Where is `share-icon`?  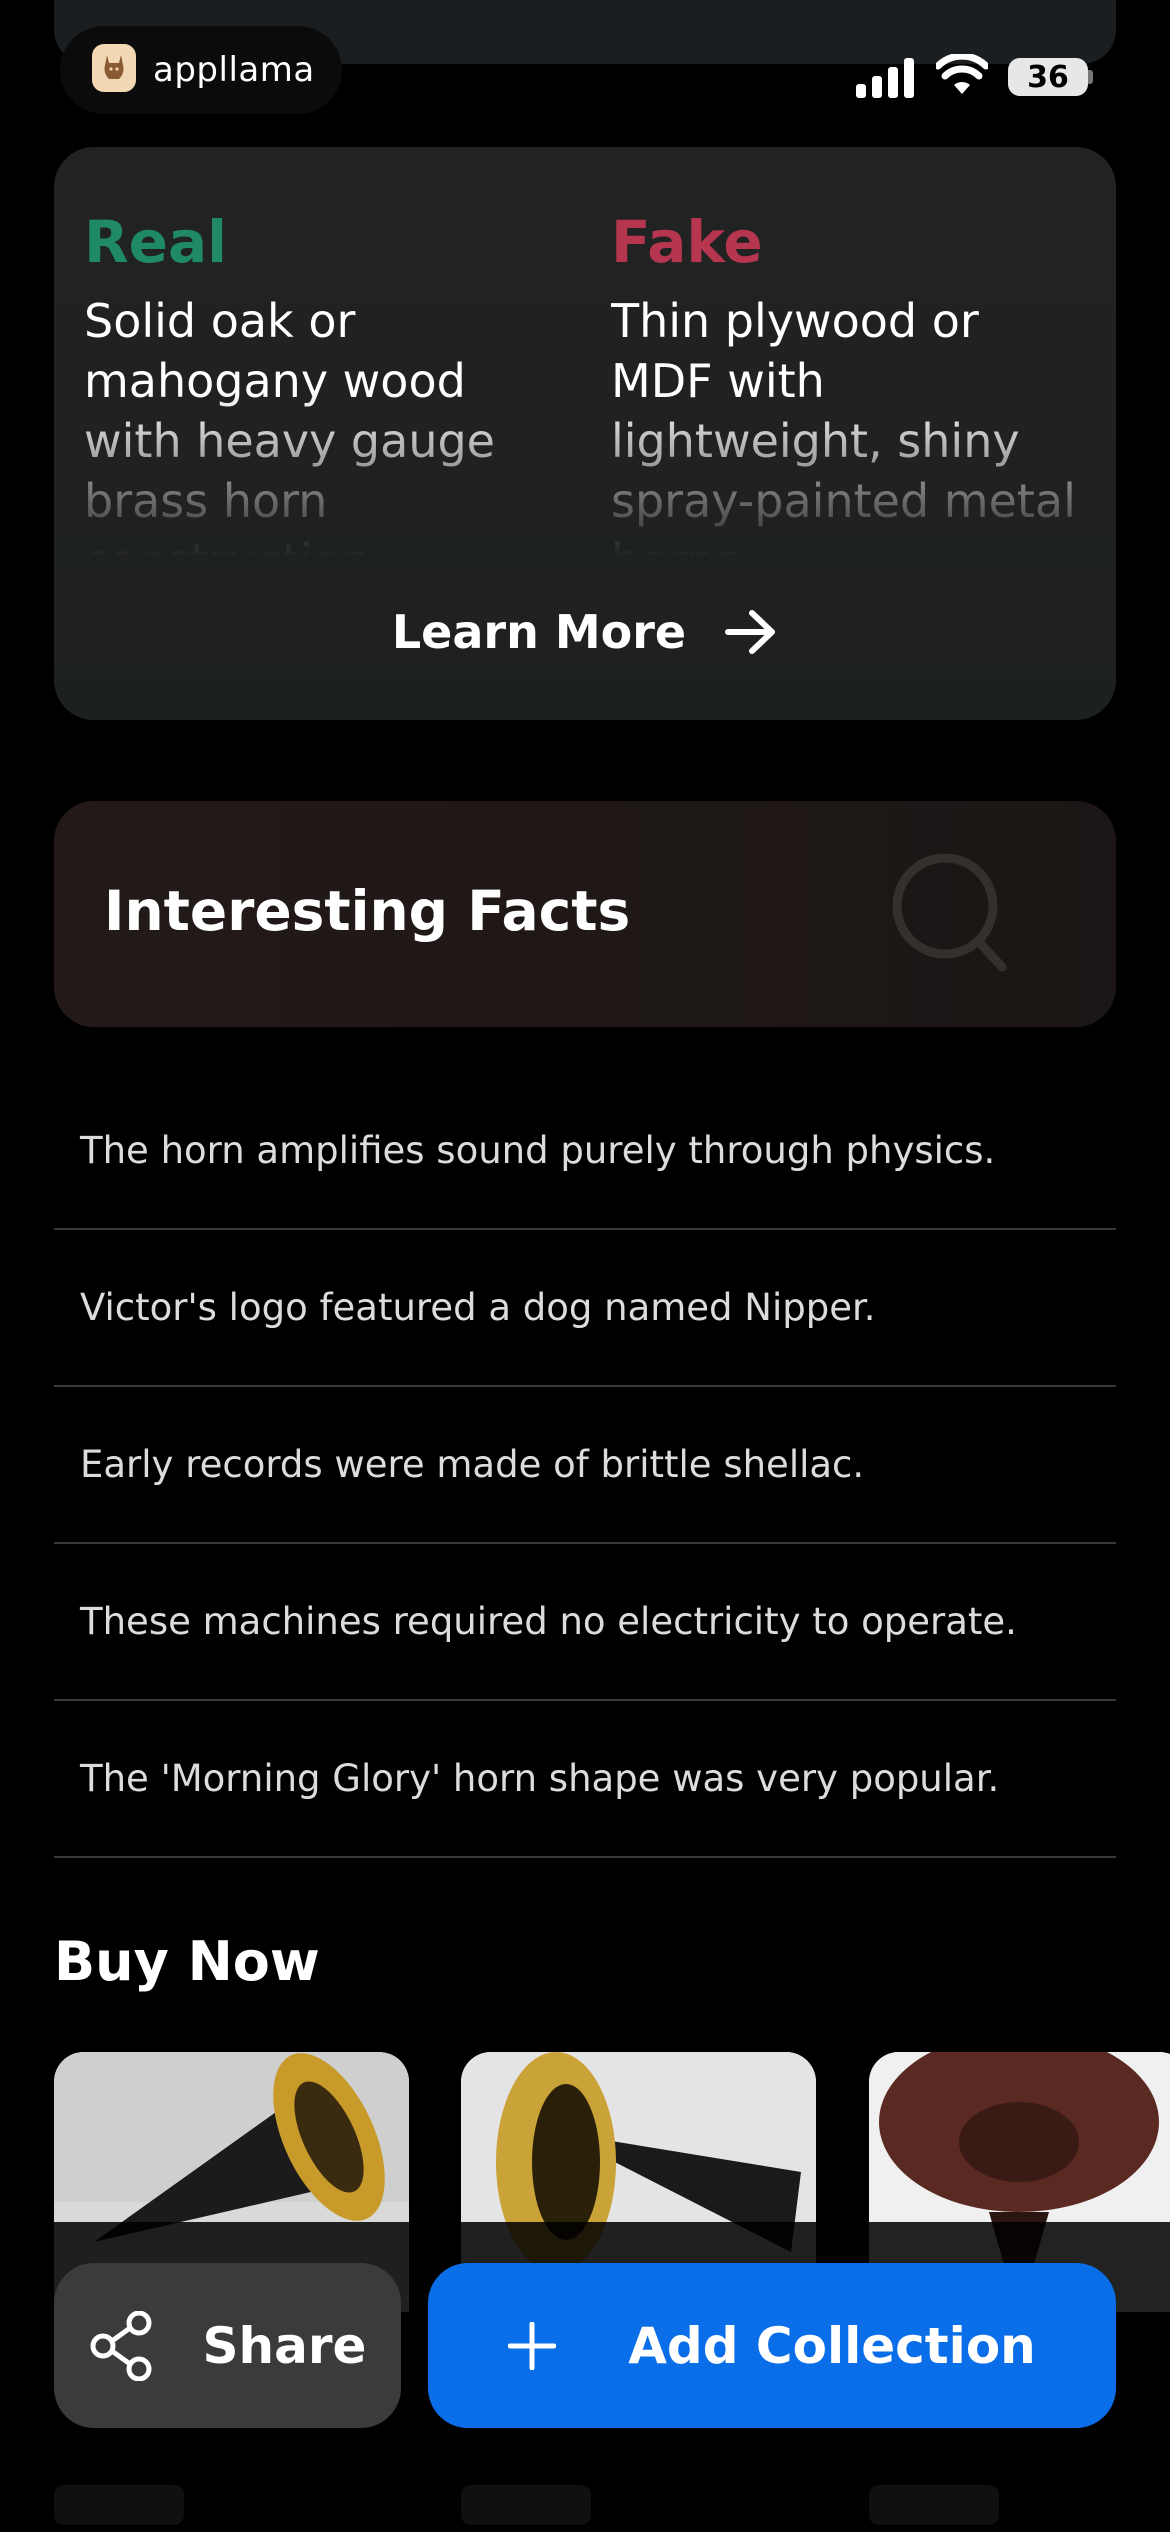
share-icon is located at coordinates (121, 2345).